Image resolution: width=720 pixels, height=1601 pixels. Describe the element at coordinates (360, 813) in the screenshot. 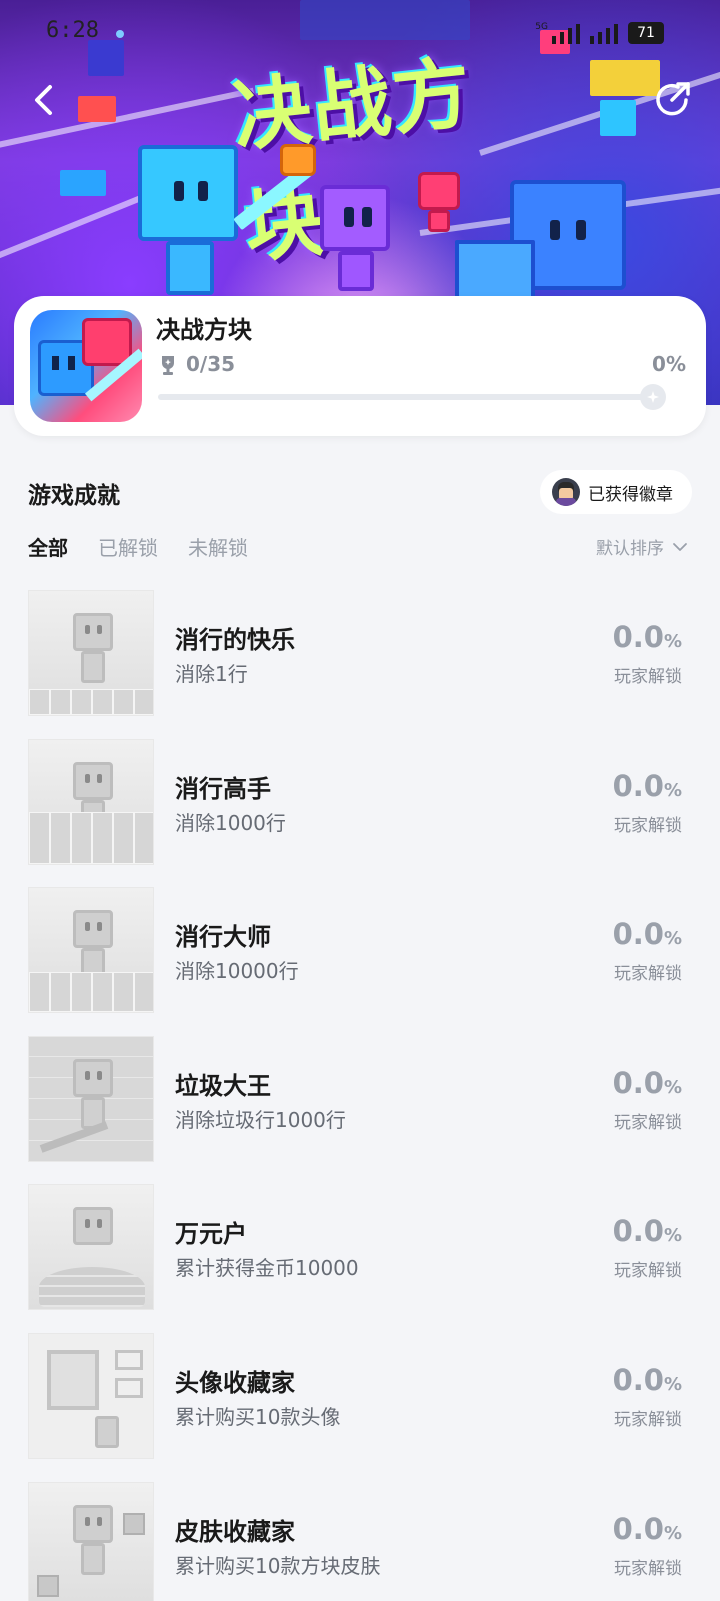

I see `list-item: 消行高手 消除1000行 0.0% 玩家解锁` at that location.